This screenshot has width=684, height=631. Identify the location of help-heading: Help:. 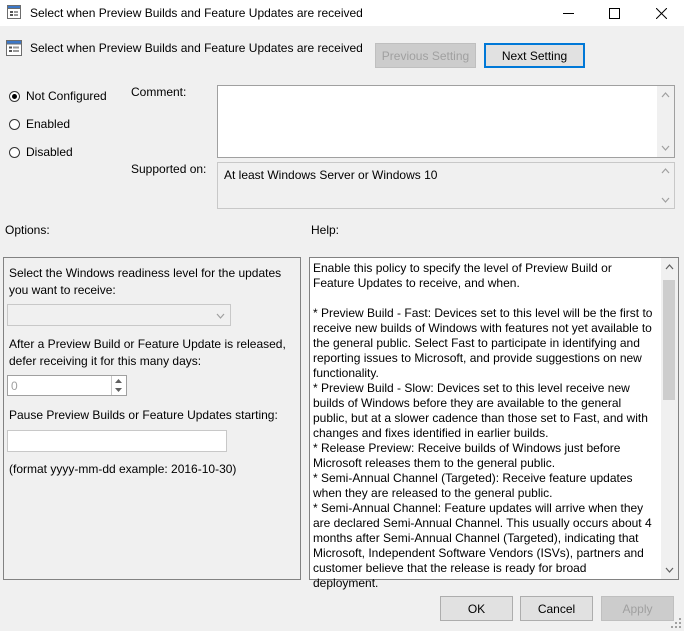
(325, 230).